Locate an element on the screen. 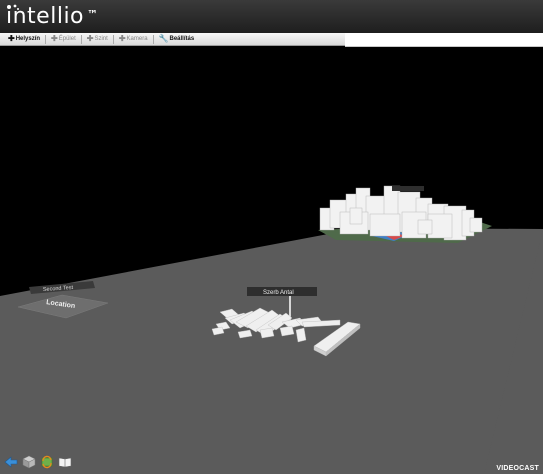 Image resolution: width=543 pixels, height=474 pixels. book-icon is located at coordinates (65, 462).